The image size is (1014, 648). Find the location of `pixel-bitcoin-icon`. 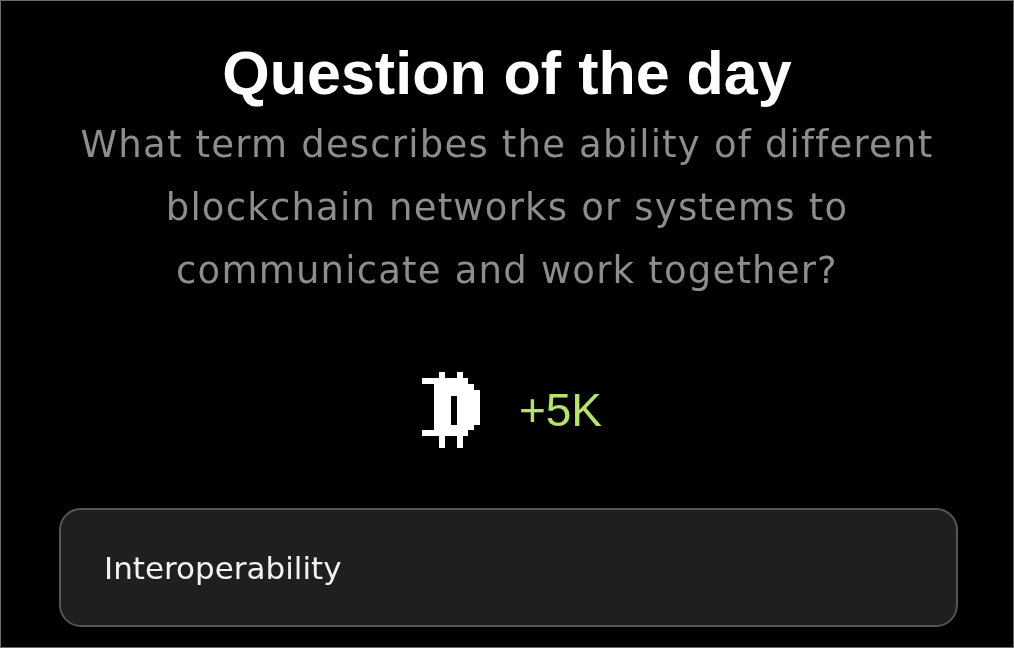

pixel-bitcoin-icon is located at coordinates (450, 410).